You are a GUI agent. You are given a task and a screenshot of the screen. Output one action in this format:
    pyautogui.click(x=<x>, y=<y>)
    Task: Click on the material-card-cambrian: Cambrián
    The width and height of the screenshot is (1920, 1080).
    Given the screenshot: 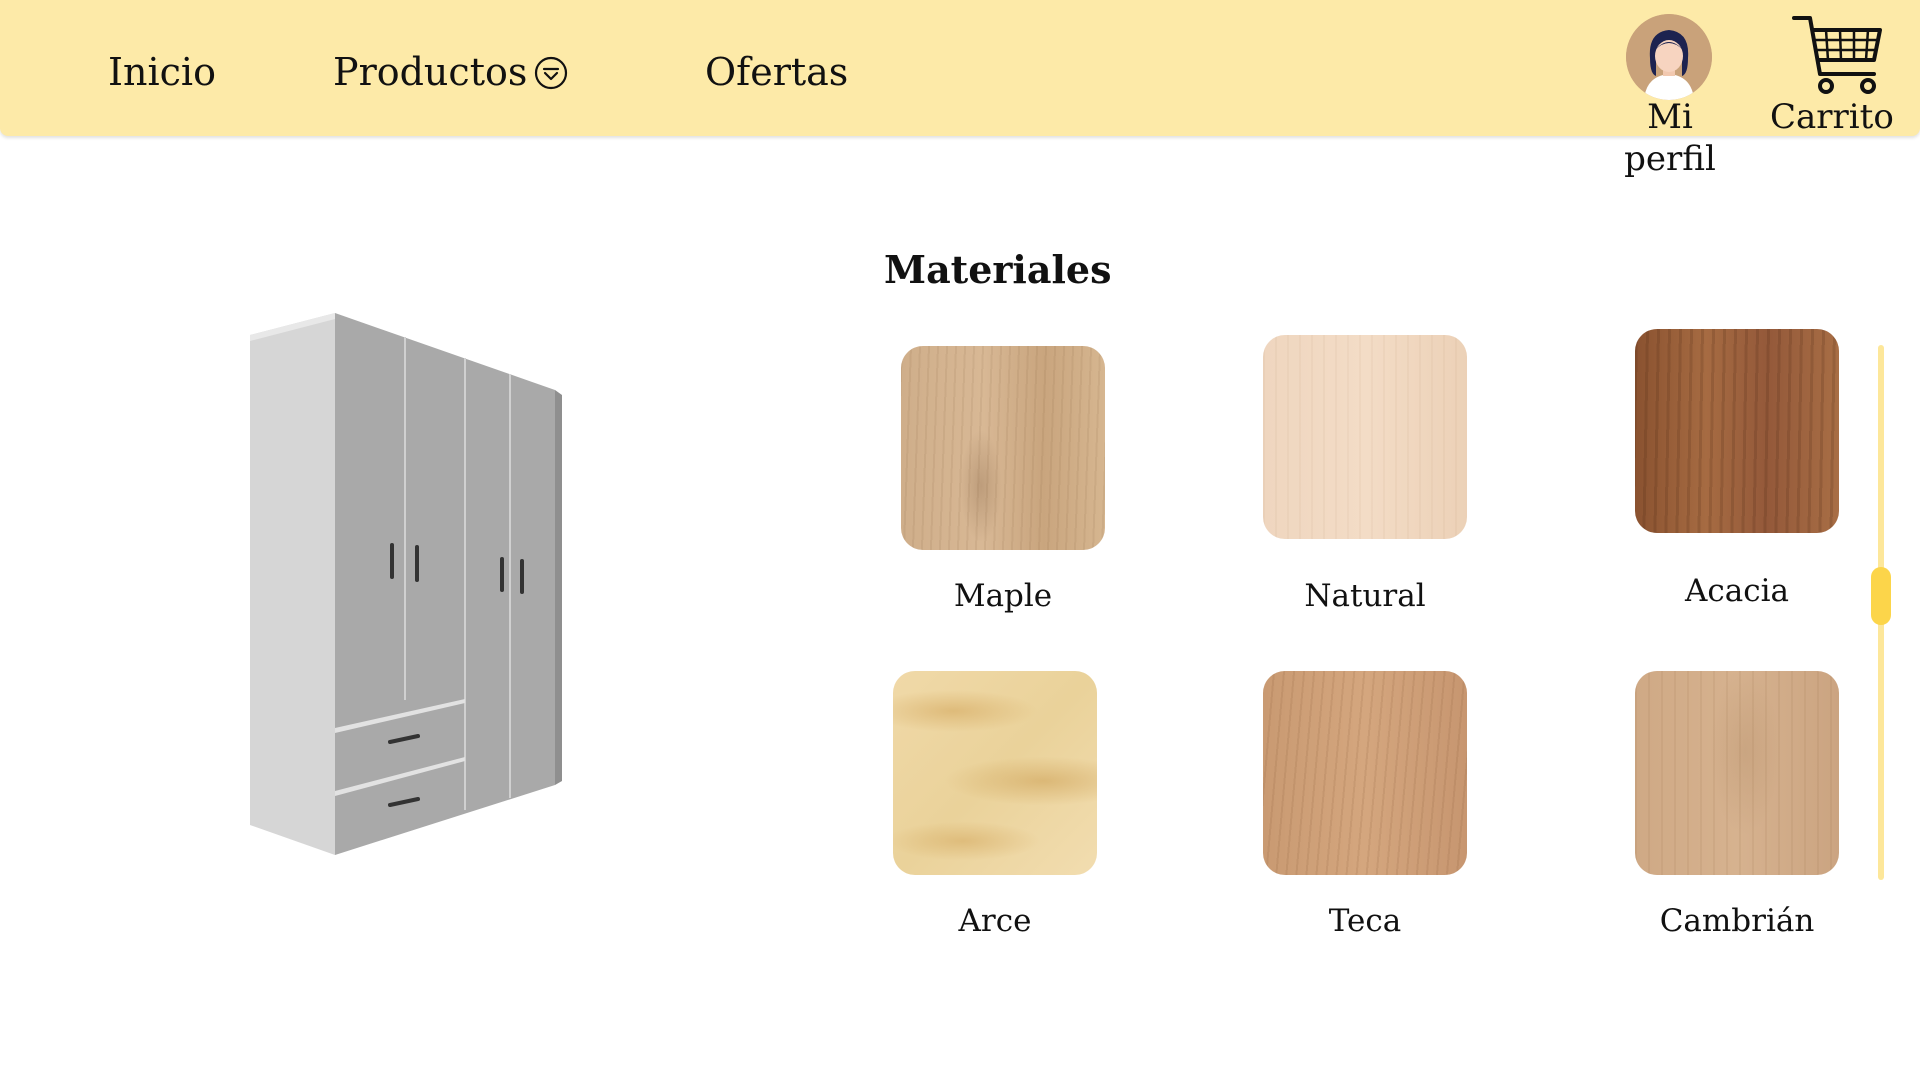 What is the action you would take?
    pyautogui.click(x=1737, y=806)
    